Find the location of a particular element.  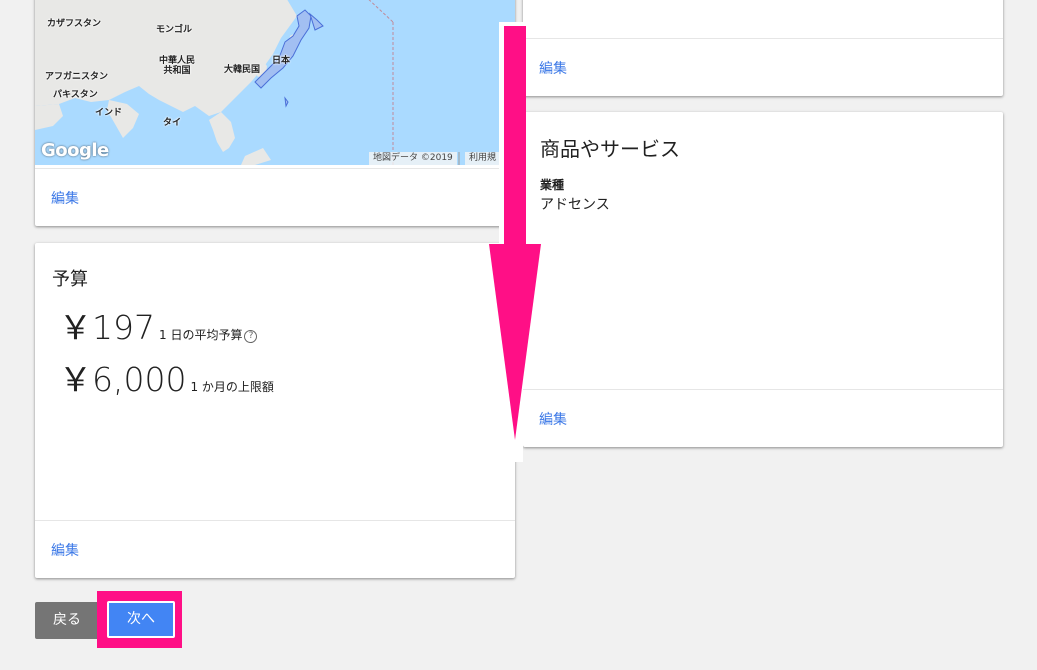

map-label-china: 中華人民 共和国 is located at coordinates (177, 66).